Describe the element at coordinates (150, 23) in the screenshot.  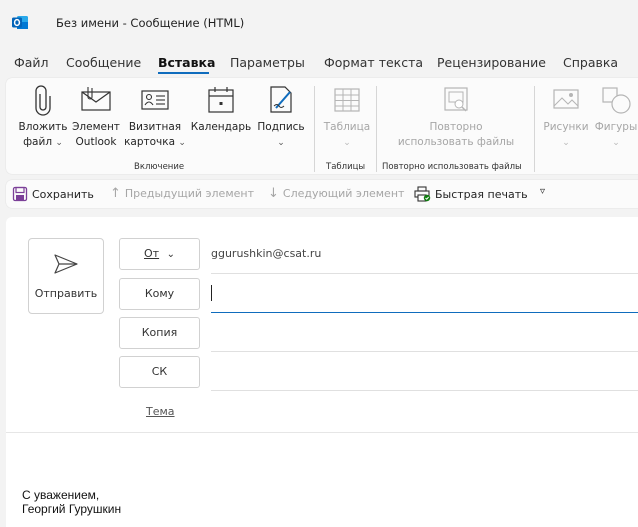
I see `window-title: Без имени - Сообщение (HTML)` at that location.